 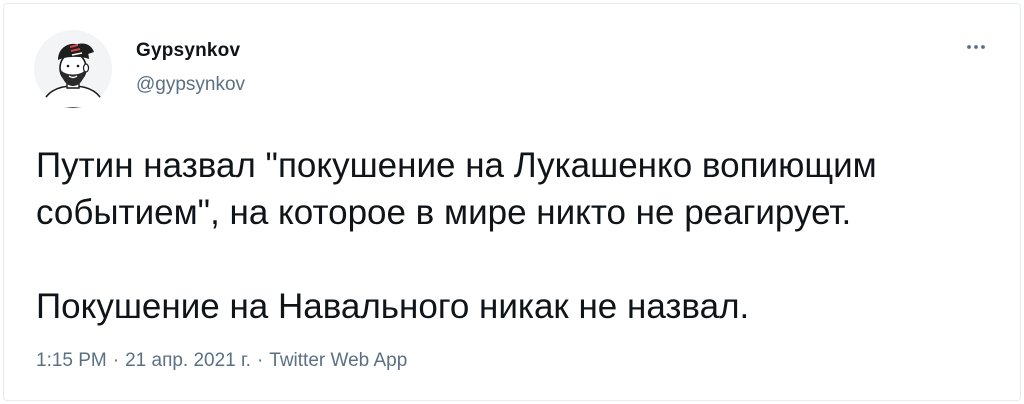 What do you see at coordinates (71, 360) in the screenshot?
I see `tweet-time: 1:15 PM` at bounding box center [71, 360].